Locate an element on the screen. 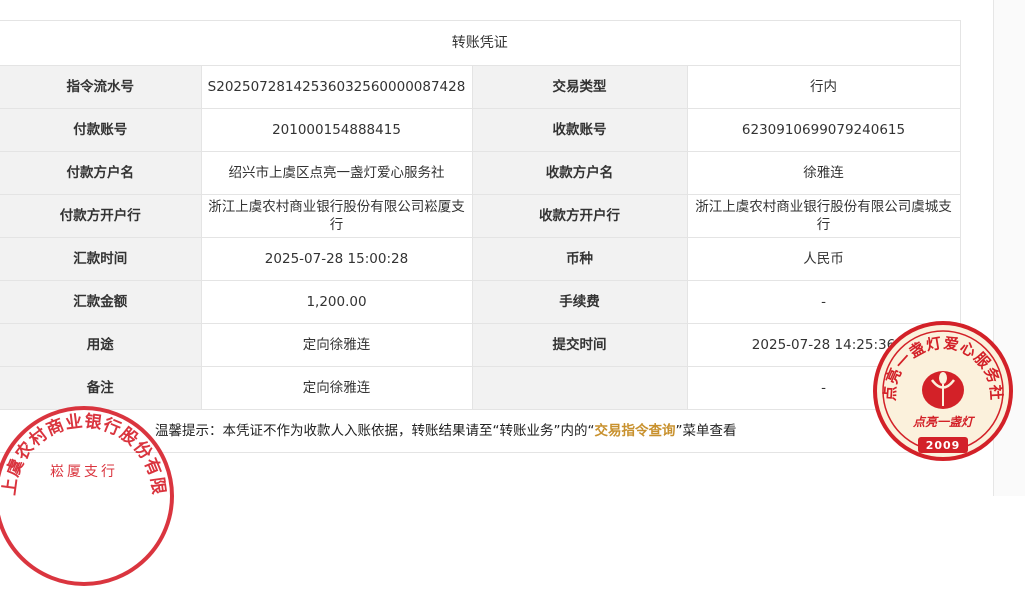  table-row: 汇款时间 2025-07-28 15:00:28 币种 人民币 is located at coordinates (480, 259).